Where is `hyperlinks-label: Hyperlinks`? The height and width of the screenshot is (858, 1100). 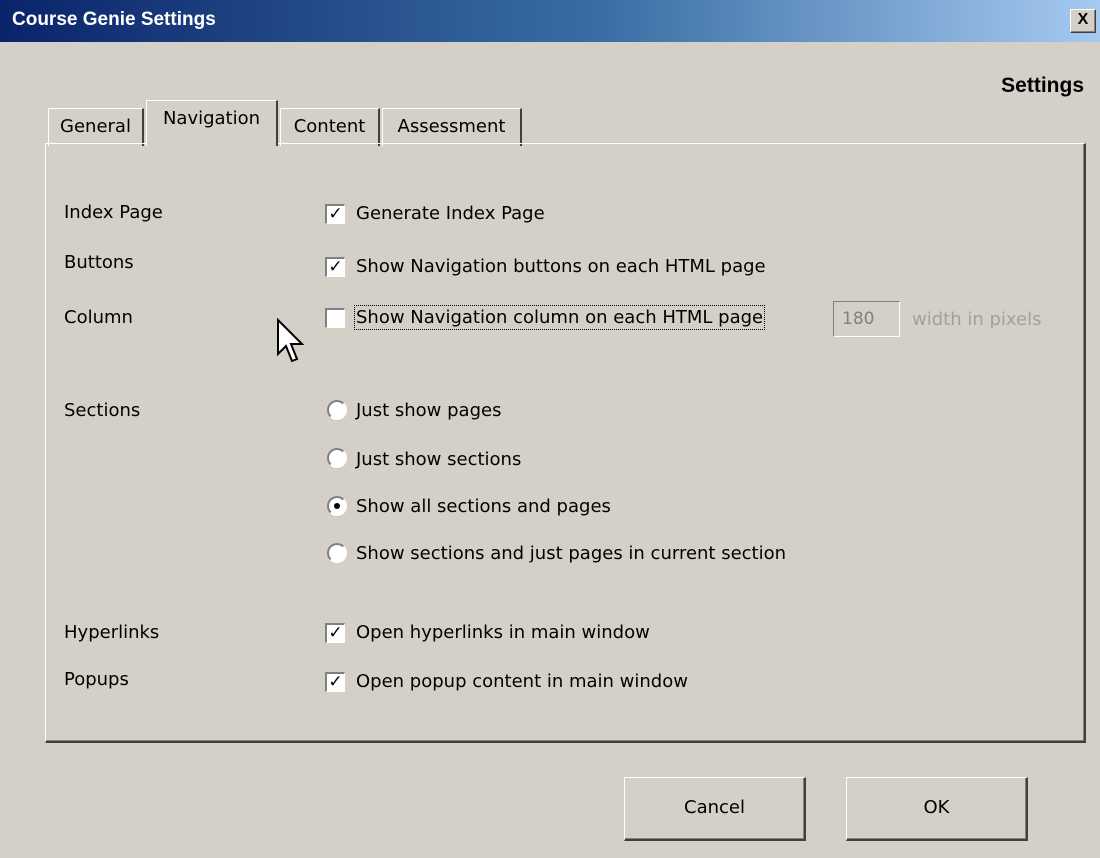
hyperlinks-label: Hyperlinks is located at coordinates (112, 632).